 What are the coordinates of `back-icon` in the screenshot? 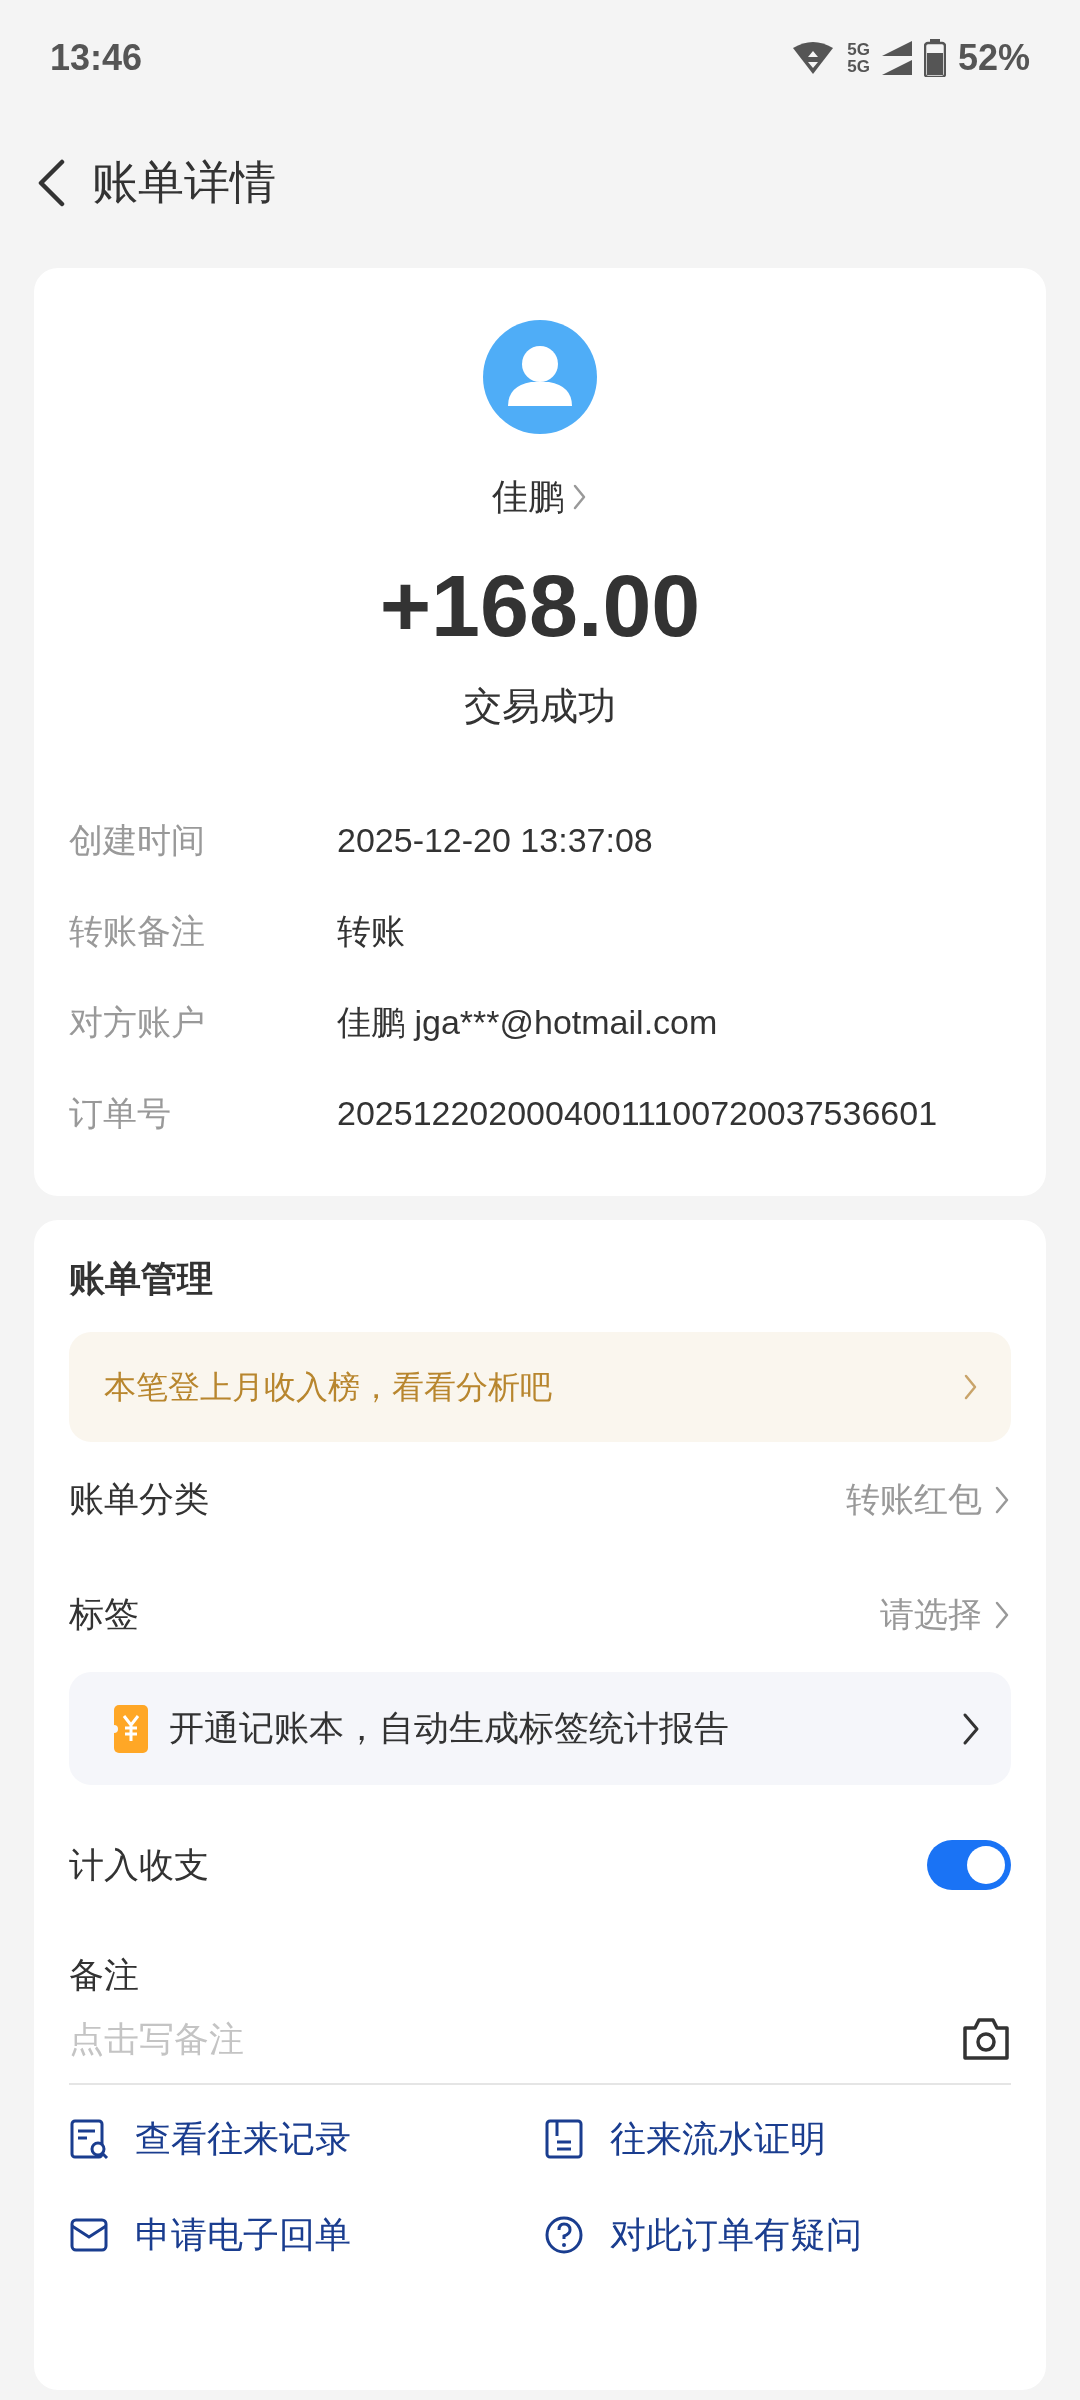 It's located at (51, 182).